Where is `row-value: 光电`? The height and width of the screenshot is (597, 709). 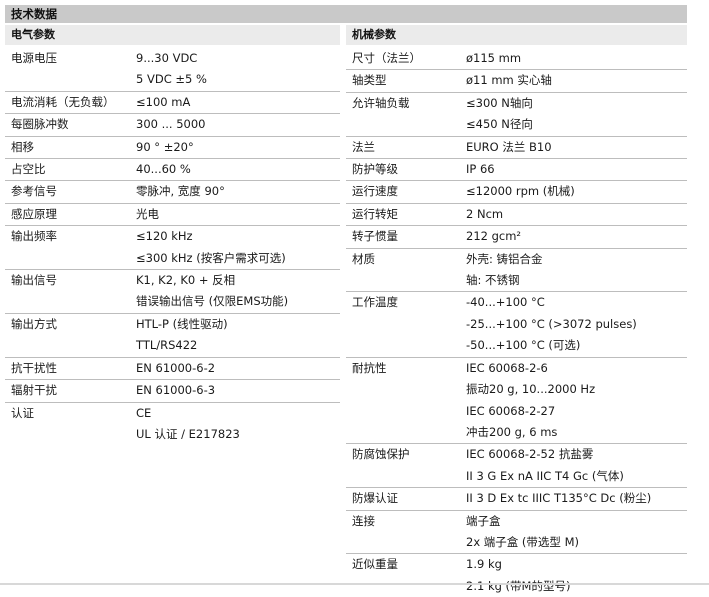 row-value: 光电 is located at coordinates (147, 213).